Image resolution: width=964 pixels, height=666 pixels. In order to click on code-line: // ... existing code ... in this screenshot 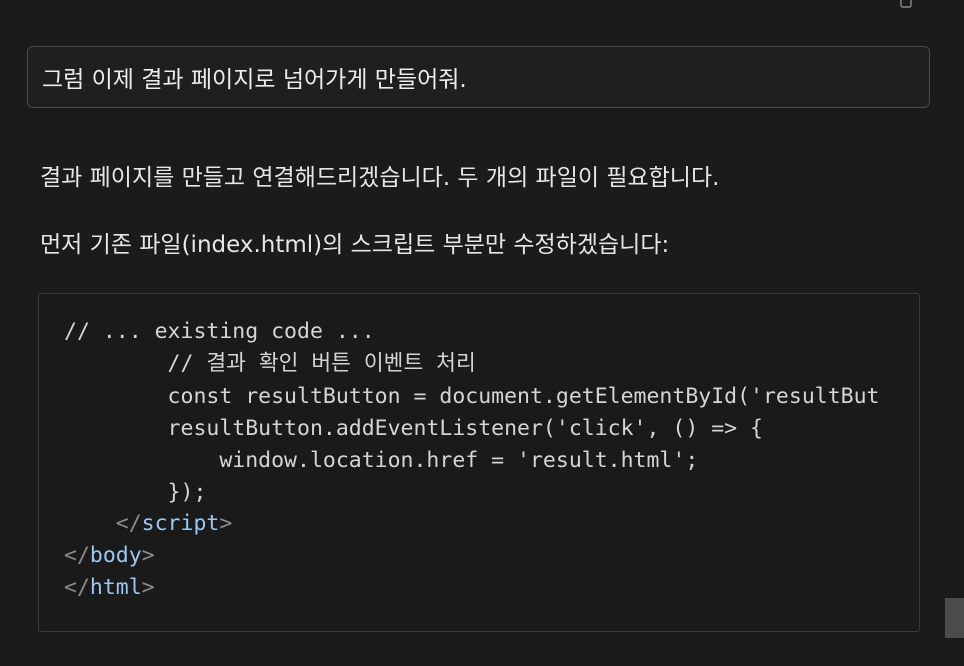, I will do `click(219, 331)`.